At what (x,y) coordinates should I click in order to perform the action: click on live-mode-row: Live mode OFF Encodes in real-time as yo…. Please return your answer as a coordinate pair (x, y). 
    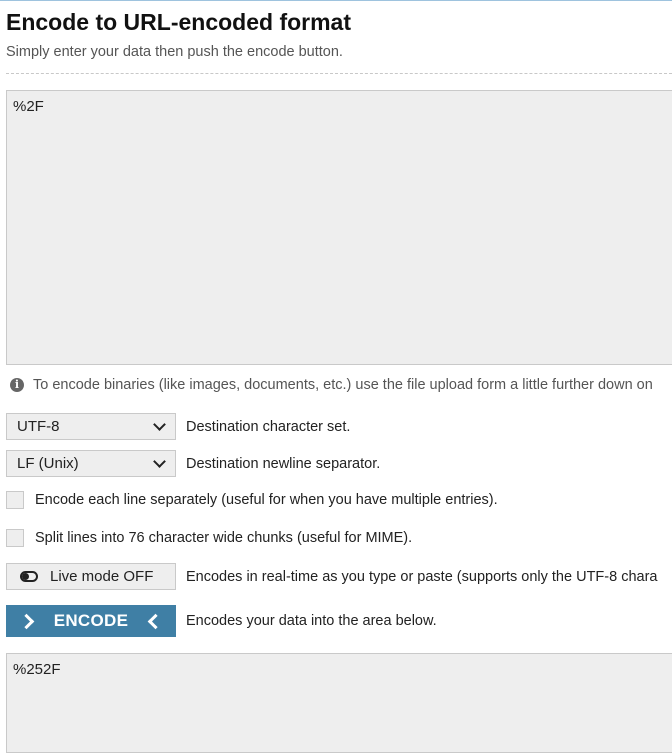
    Looking at the image, I should click on (331, 576).